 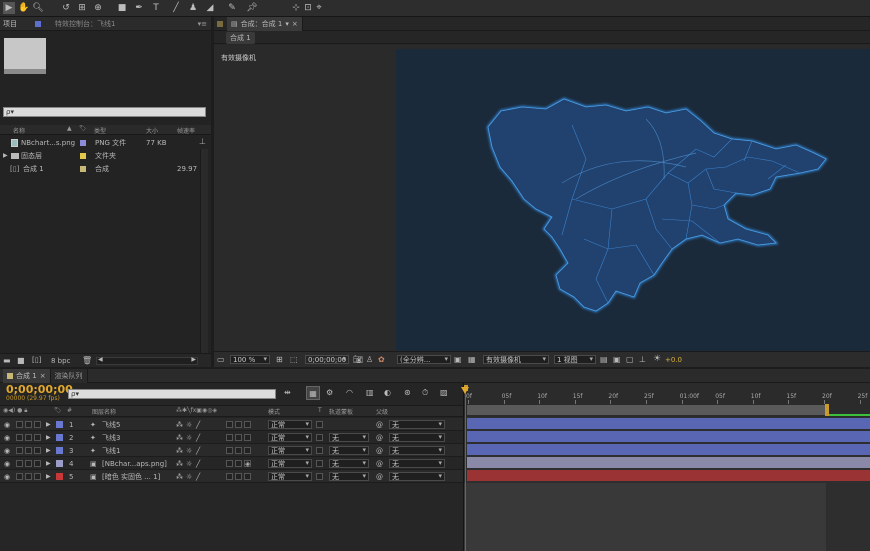 What do you see at coordinates (221, 359) in the screenshot?
I see `always-preview-icon: ▭` at bounding box center [221, 359].